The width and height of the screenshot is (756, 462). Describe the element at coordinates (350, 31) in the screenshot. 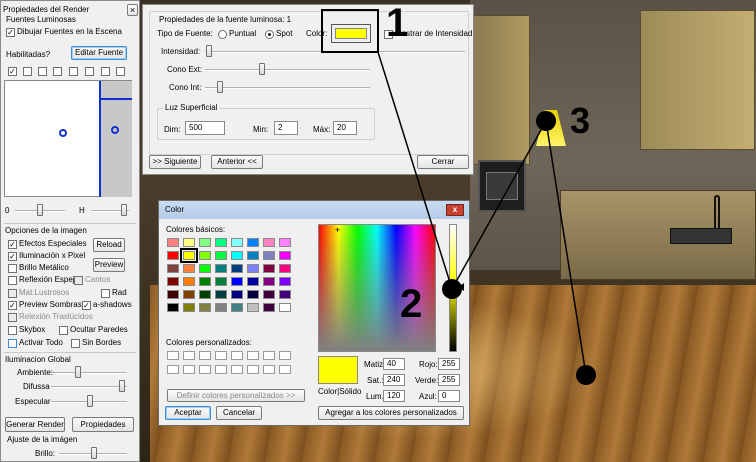

I see `color-highlight-box` at that location.